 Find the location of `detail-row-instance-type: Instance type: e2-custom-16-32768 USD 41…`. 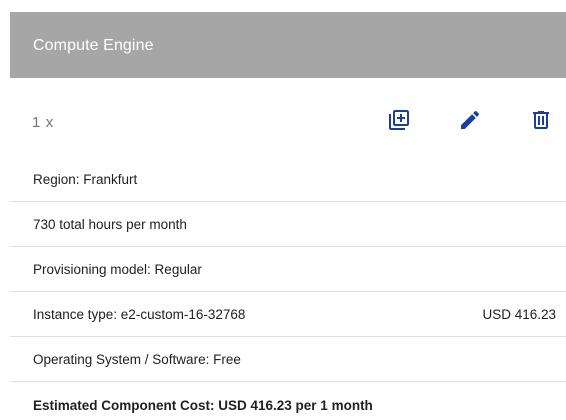

detail-row-instance-type: Instance type: e2-custom-16-32768 USD 41… is located at coordinates (288, 314).